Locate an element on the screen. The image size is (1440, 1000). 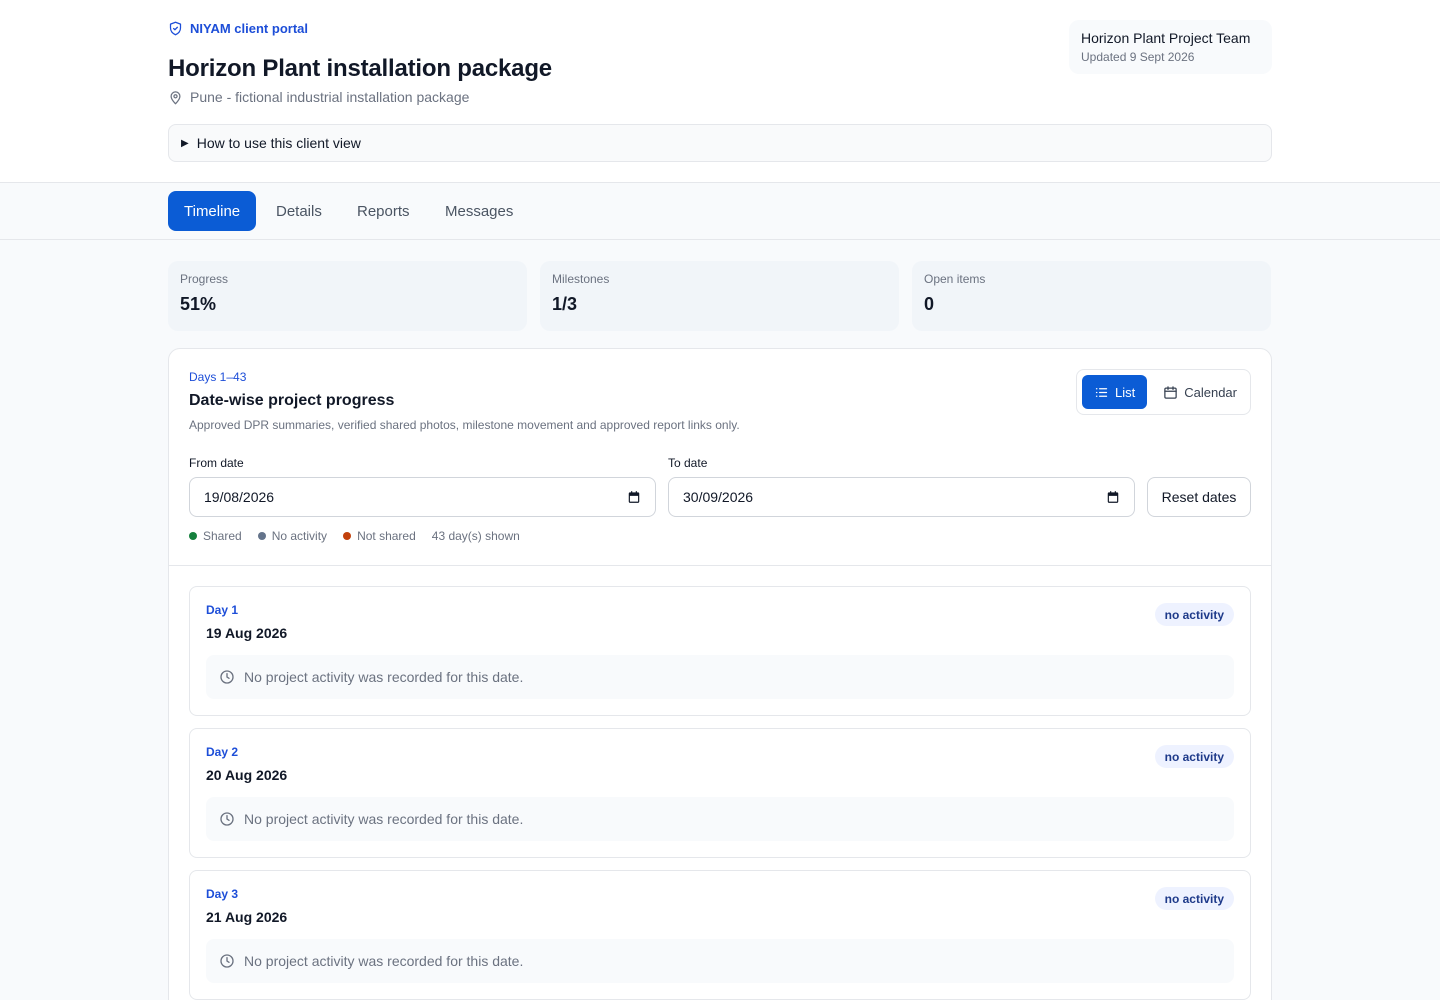
day-date: 20 Aug 2026 is located at coordinates (247, 775).